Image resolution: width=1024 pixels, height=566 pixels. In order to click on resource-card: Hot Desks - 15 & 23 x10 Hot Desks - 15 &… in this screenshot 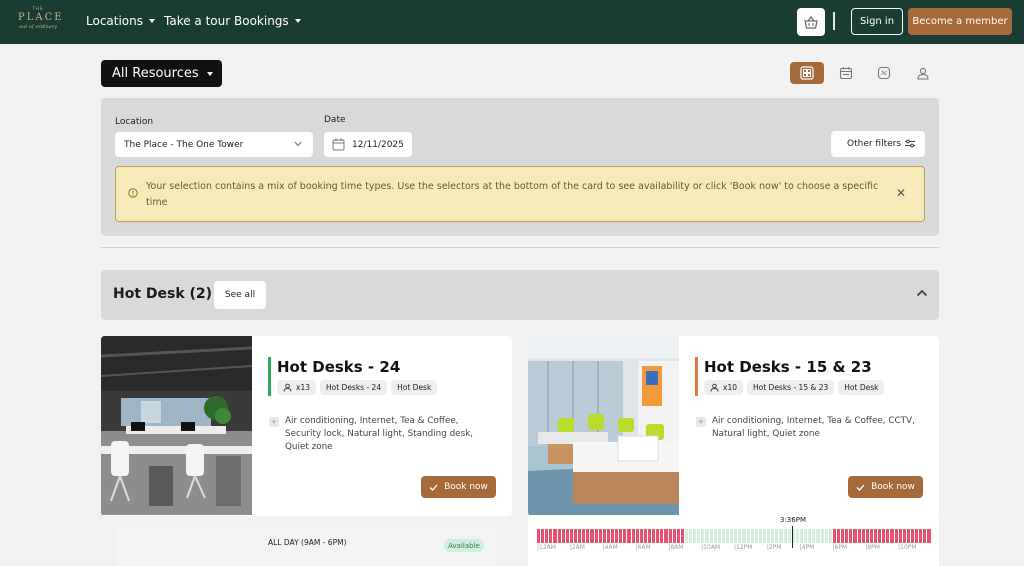, I will do `click(733, 426)`.